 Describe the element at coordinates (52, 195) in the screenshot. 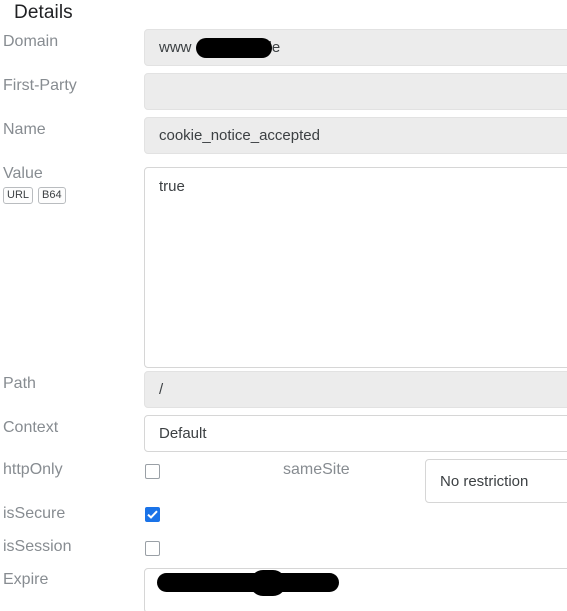

I see `base64-encode-button: B64` at that location.